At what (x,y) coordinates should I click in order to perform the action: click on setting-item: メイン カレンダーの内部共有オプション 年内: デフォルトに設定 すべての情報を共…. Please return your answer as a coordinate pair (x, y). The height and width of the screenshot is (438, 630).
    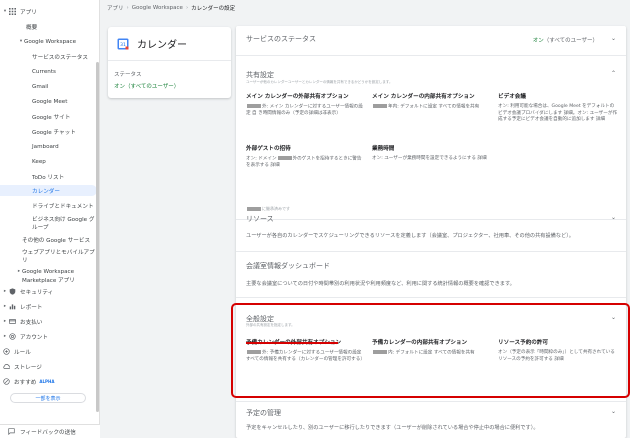
    Looking at the image, I should click on (432, 101).